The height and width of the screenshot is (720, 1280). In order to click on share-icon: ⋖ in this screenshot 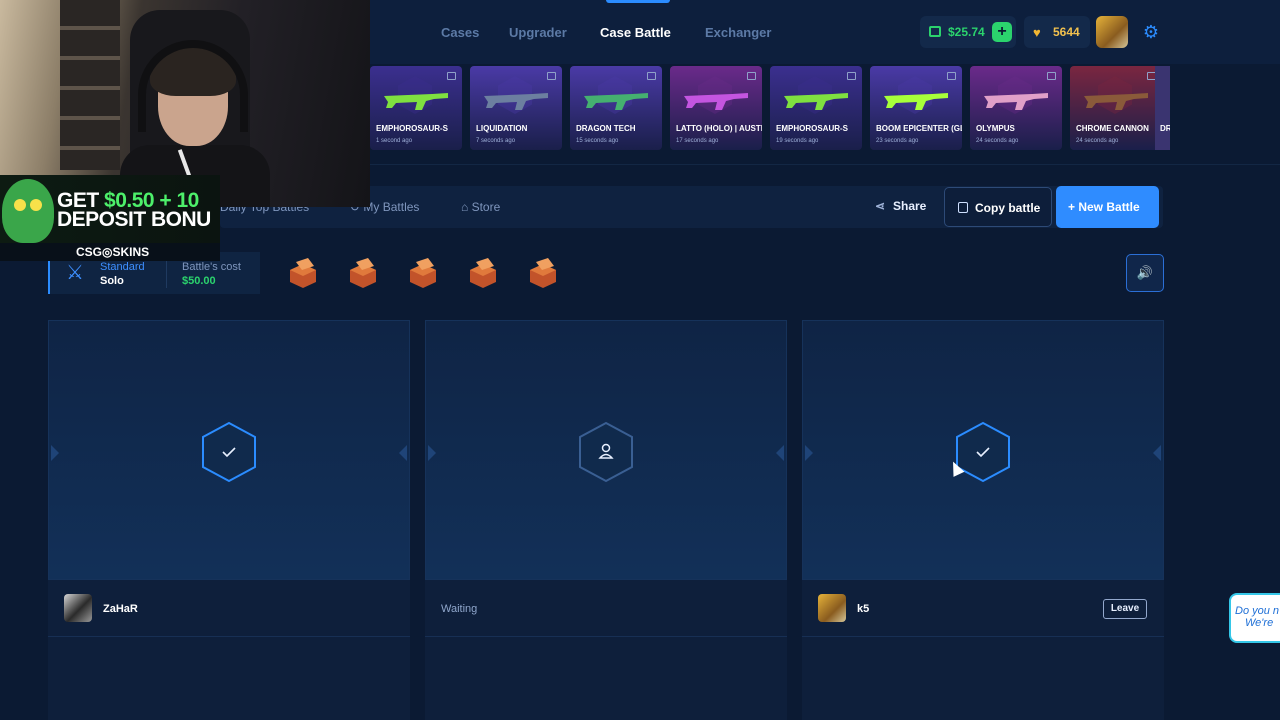, I will do `click(880, 206)`.